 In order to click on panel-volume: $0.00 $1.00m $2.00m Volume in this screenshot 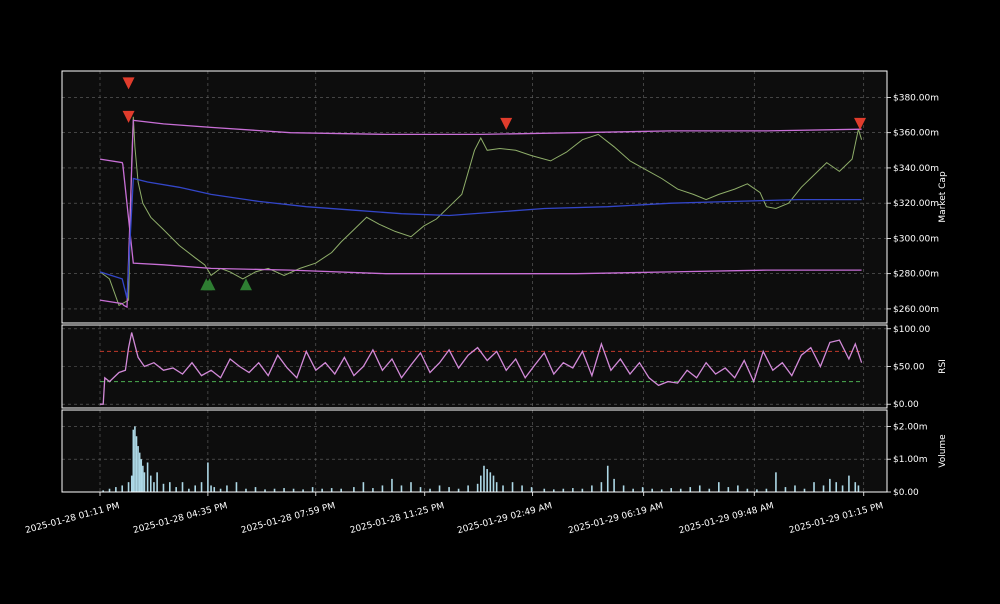, I will do `click(504, 453)`.